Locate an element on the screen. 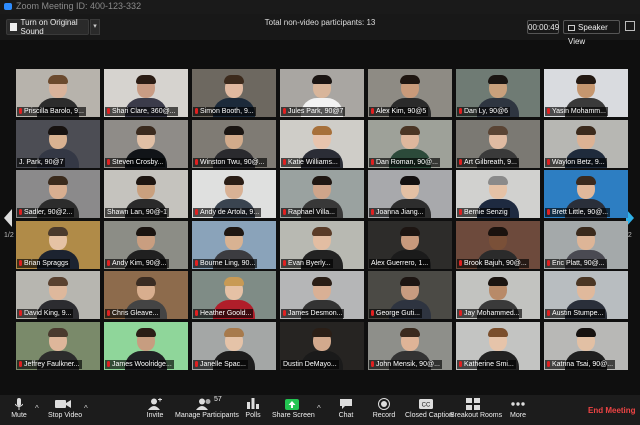  manage-participants-button: Manage Participants is located at coordinates (207, 408).